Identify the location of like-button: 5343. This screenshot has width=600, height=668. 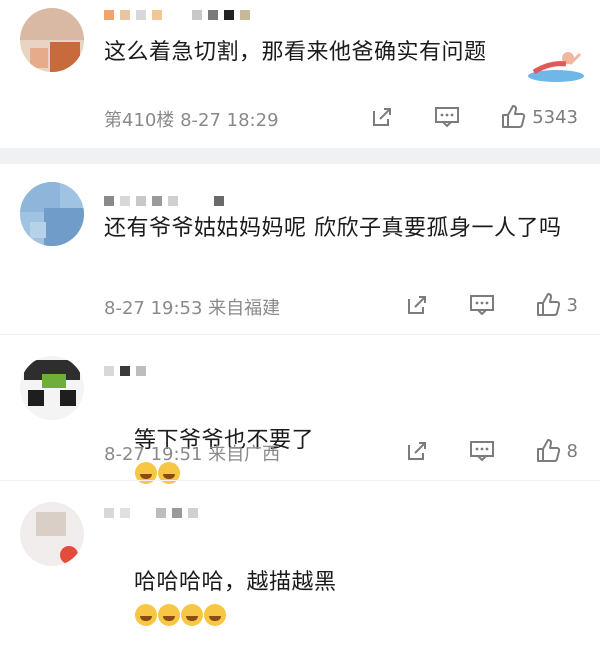
(539, 117).